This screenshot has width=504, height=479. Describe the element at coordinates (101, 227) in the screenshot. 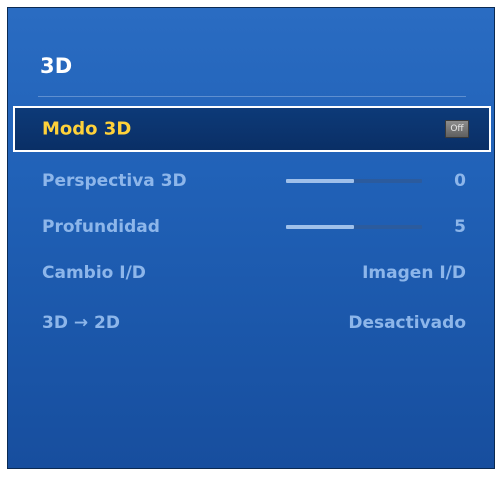

I see `menu-item-label: Profundidad` at that location.